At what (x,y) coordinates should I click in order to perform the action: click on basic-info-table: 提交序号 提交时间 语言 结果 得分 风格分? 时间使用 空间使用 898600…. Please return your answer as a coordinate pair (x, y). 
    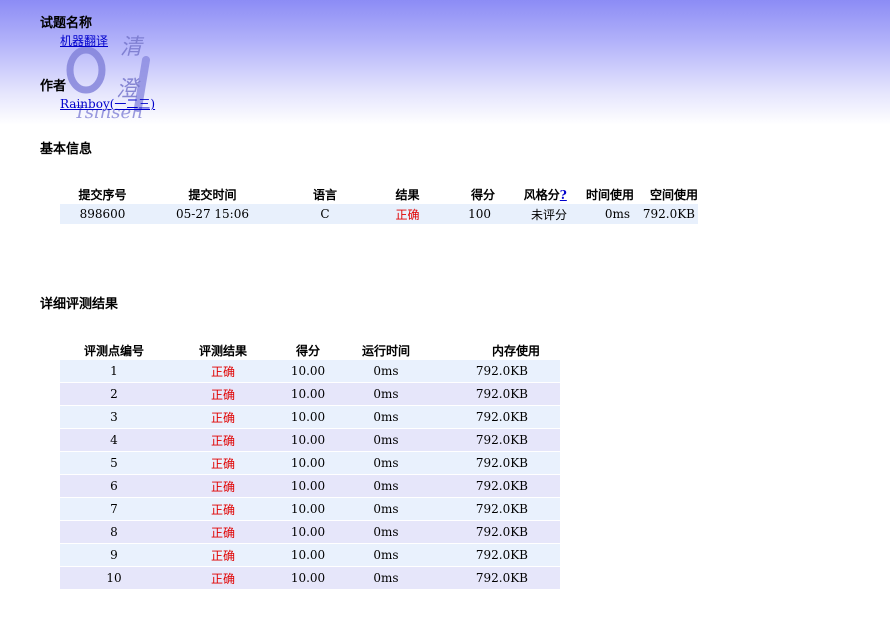
    Looking at the image, I should click on (379, 204).